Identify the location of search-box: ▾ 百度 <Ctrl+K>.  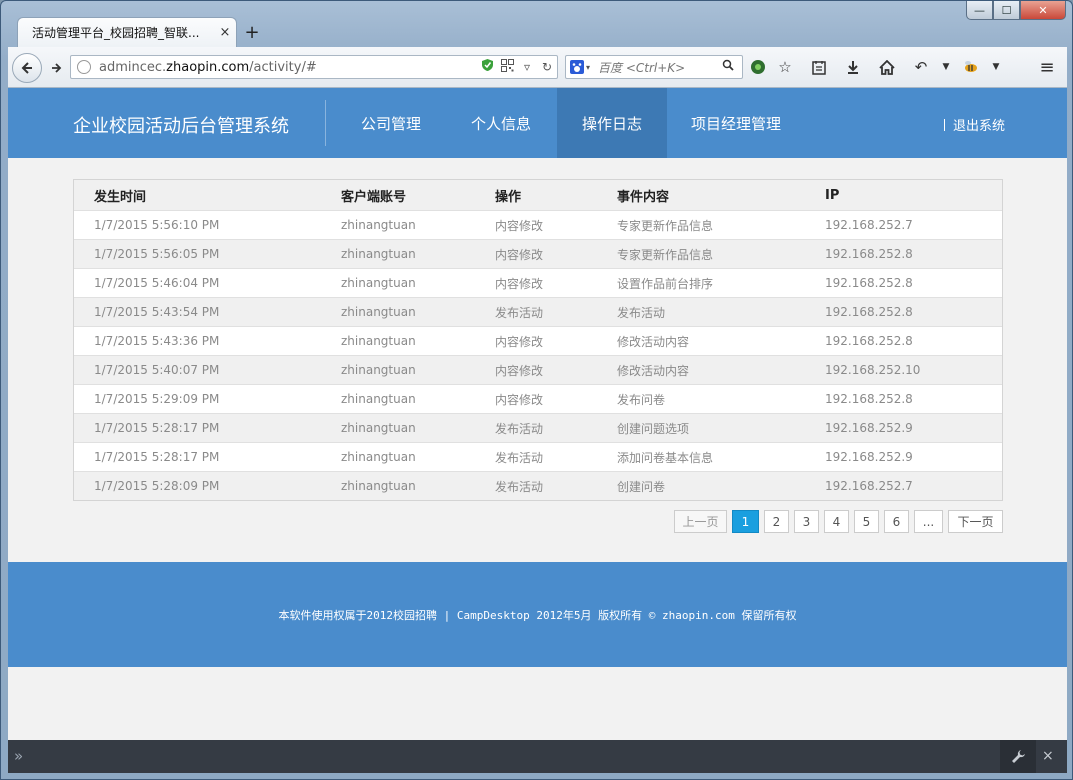
(654, 67).